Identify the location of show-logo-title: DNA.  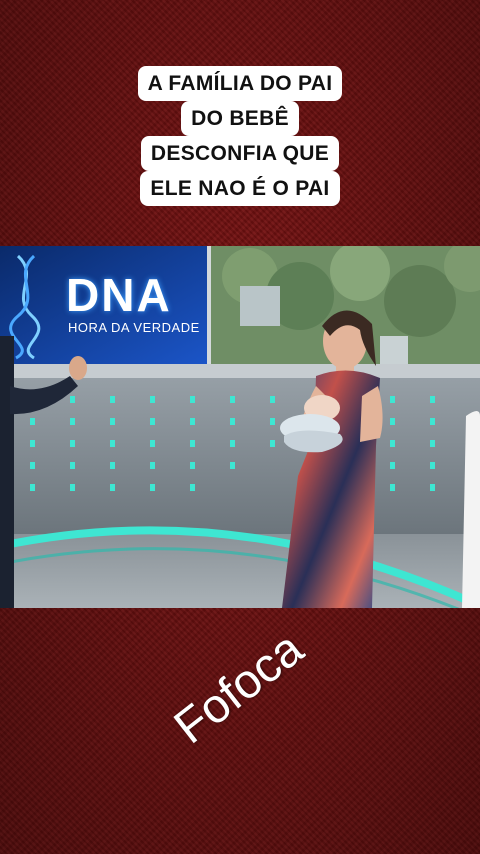
(119, 295).